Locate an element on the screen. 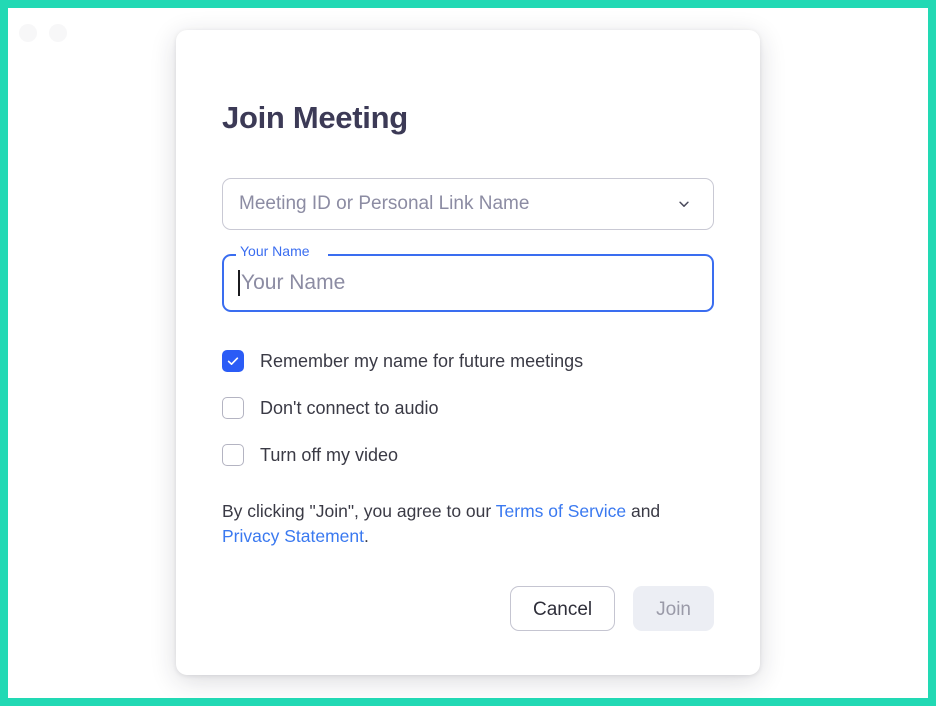 The height and width of the screenshot is (706, 936). checkmark-icon is located at coordinates (233, 361).